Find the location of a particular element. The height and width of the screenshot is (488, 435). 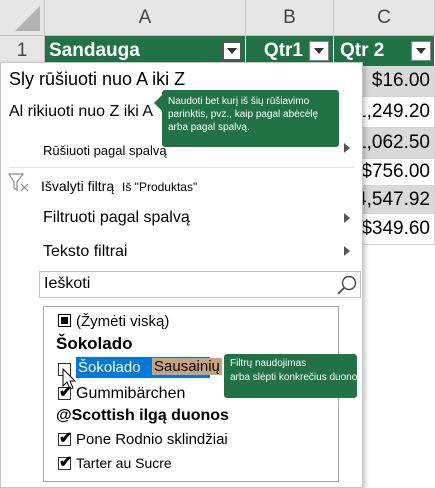

header-cell-label: Qtr 2 is located at coordinates (362, 50).